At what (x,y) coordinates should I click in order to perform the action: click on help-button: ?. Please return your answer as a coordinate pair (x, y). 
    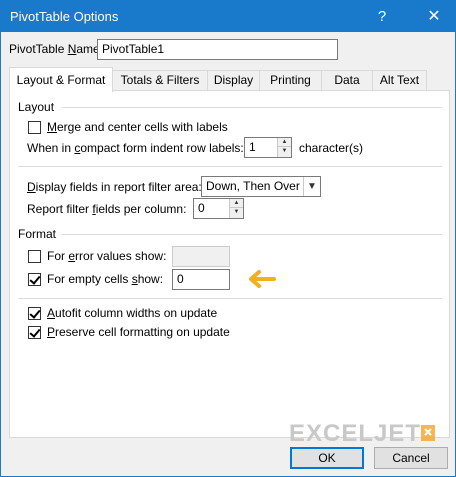
    Looking at the image, I should click on (382, 16).